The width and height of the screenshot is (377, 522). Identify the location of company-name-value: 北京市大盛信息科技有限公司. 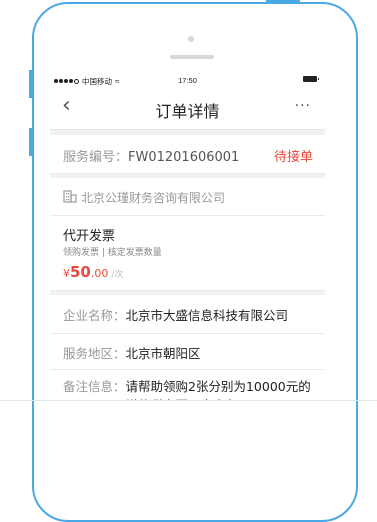
(207, 315).